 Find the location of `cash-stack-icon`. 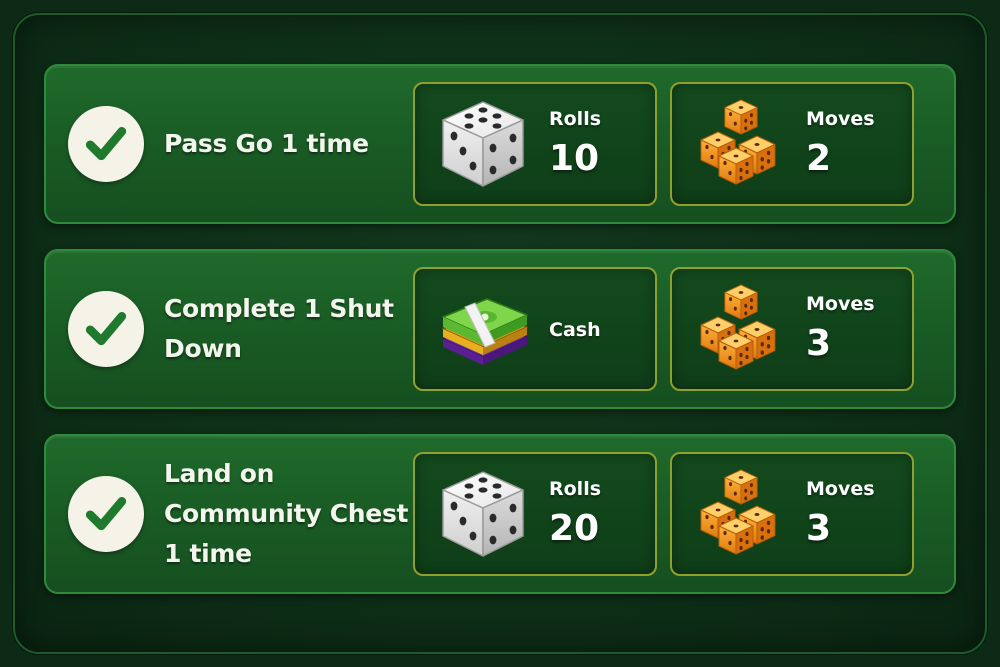

cash-stack-icon is located at coordinates (483, 329).